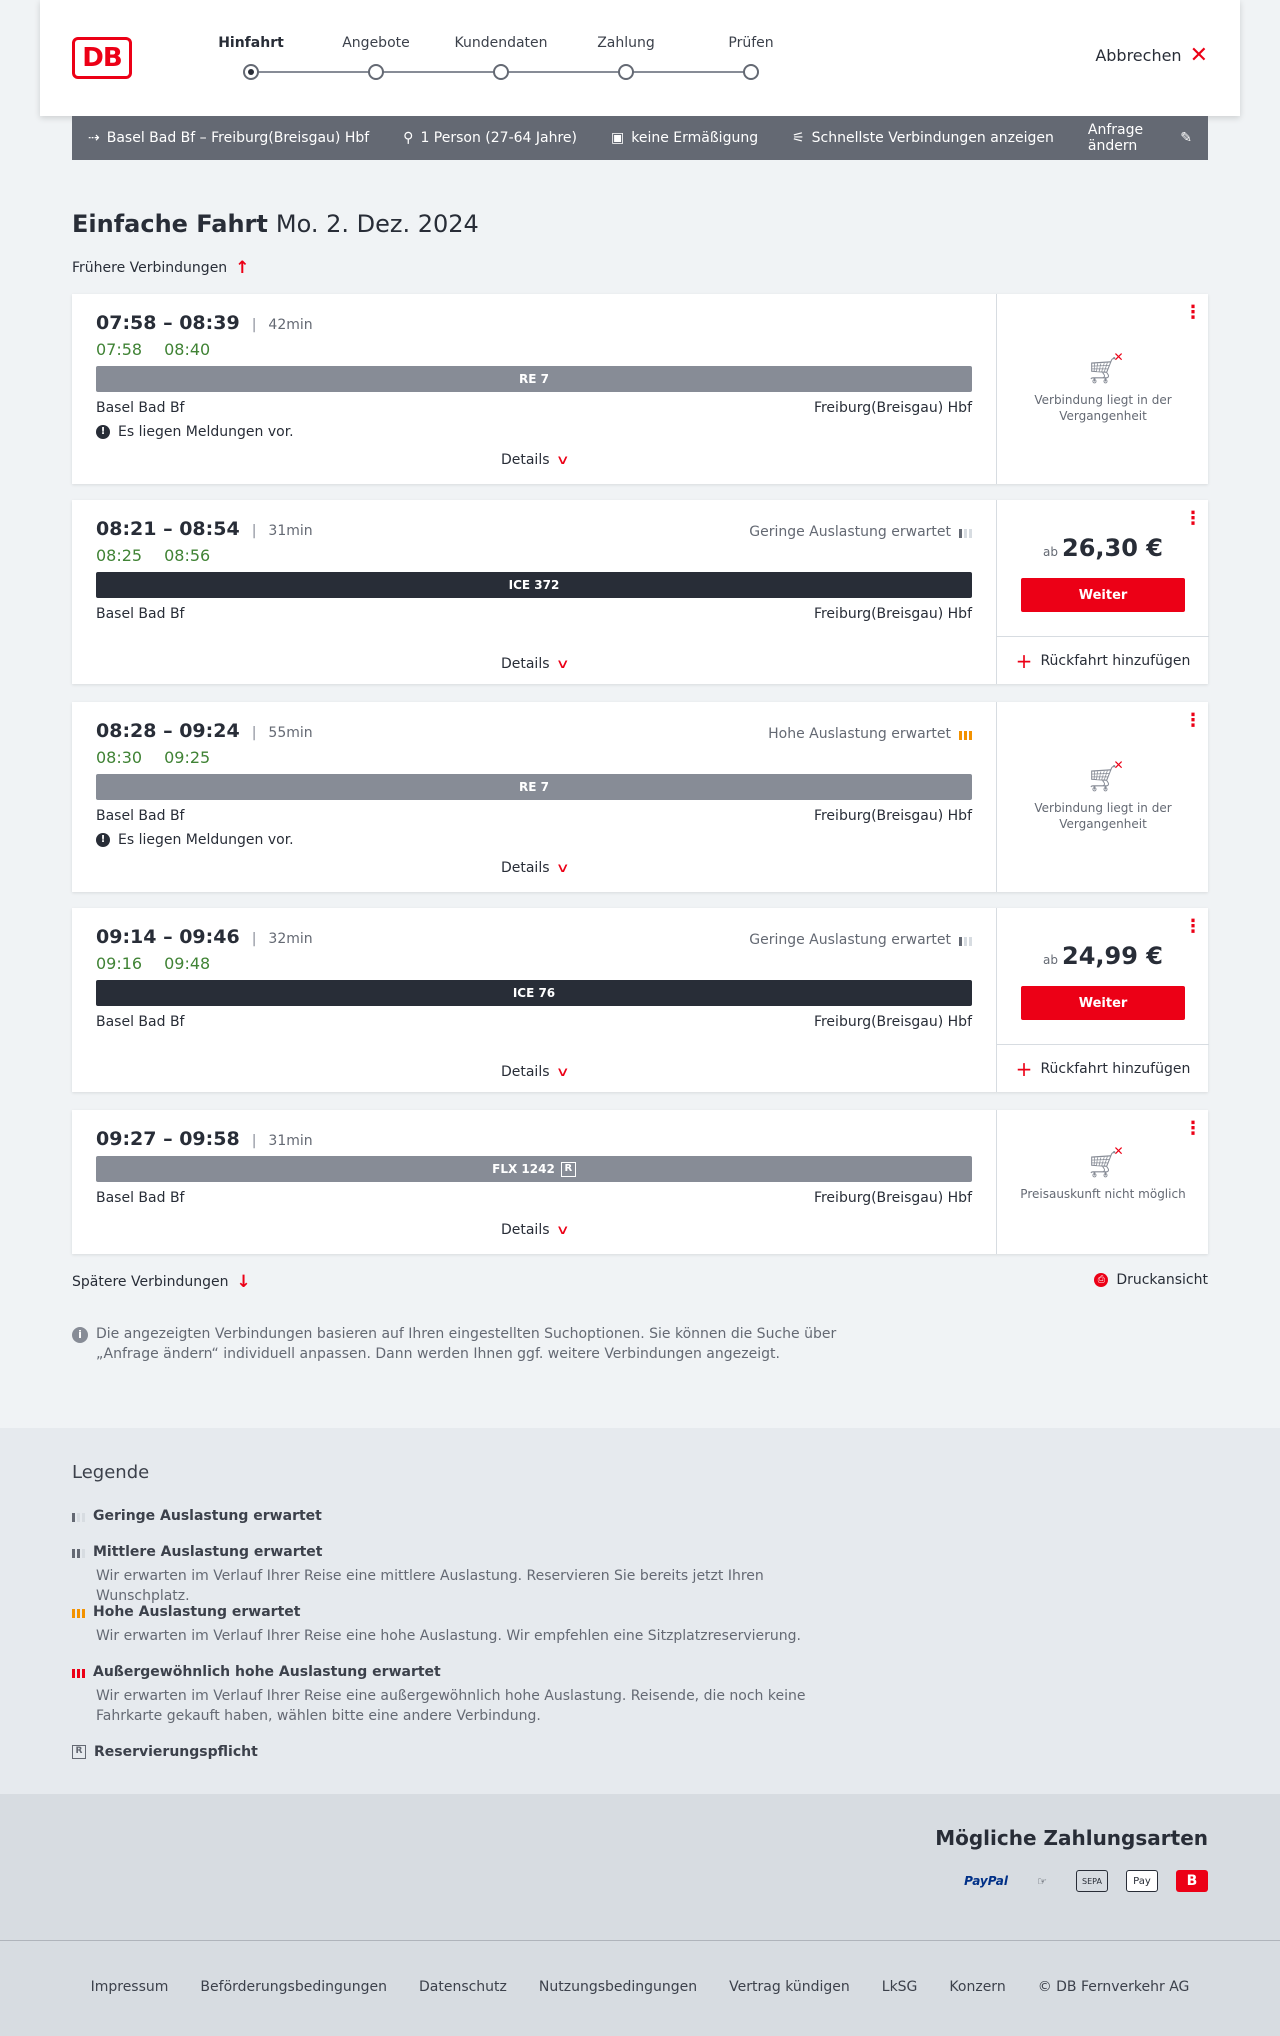 This screenshot has width=1280, height=2036. I want to click on connection-times: 08:21 – 08:54 | 31min, so click(204, 529).